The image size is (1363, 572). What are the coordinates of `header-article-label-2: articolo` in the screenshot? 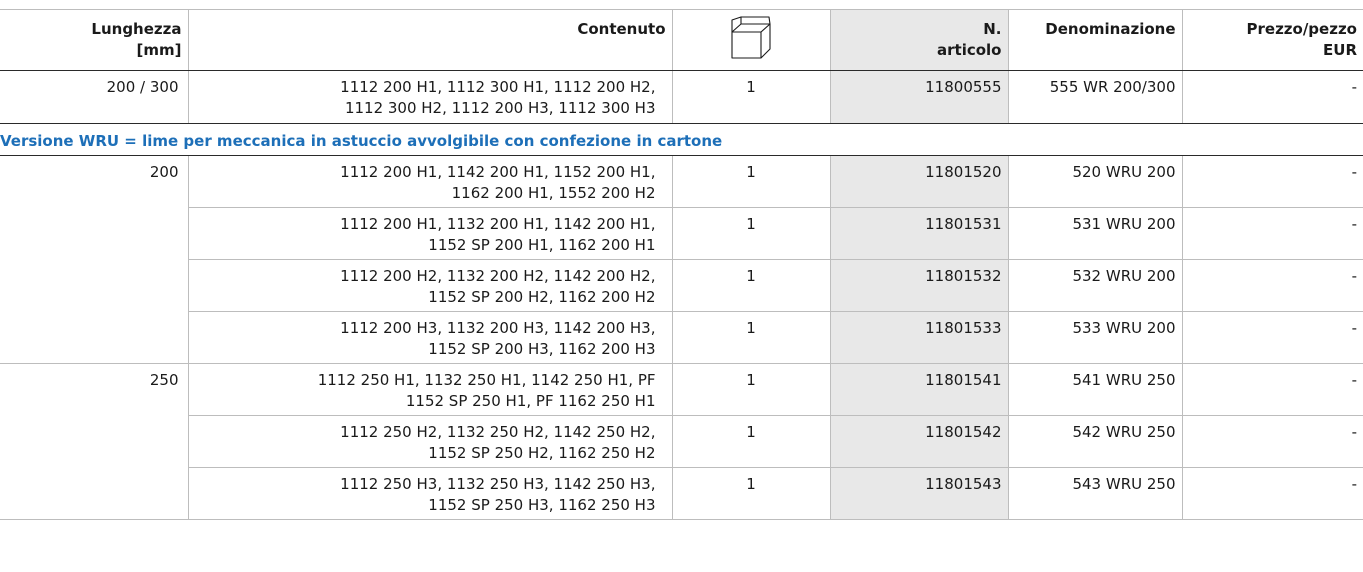 It's located at (969, 50).